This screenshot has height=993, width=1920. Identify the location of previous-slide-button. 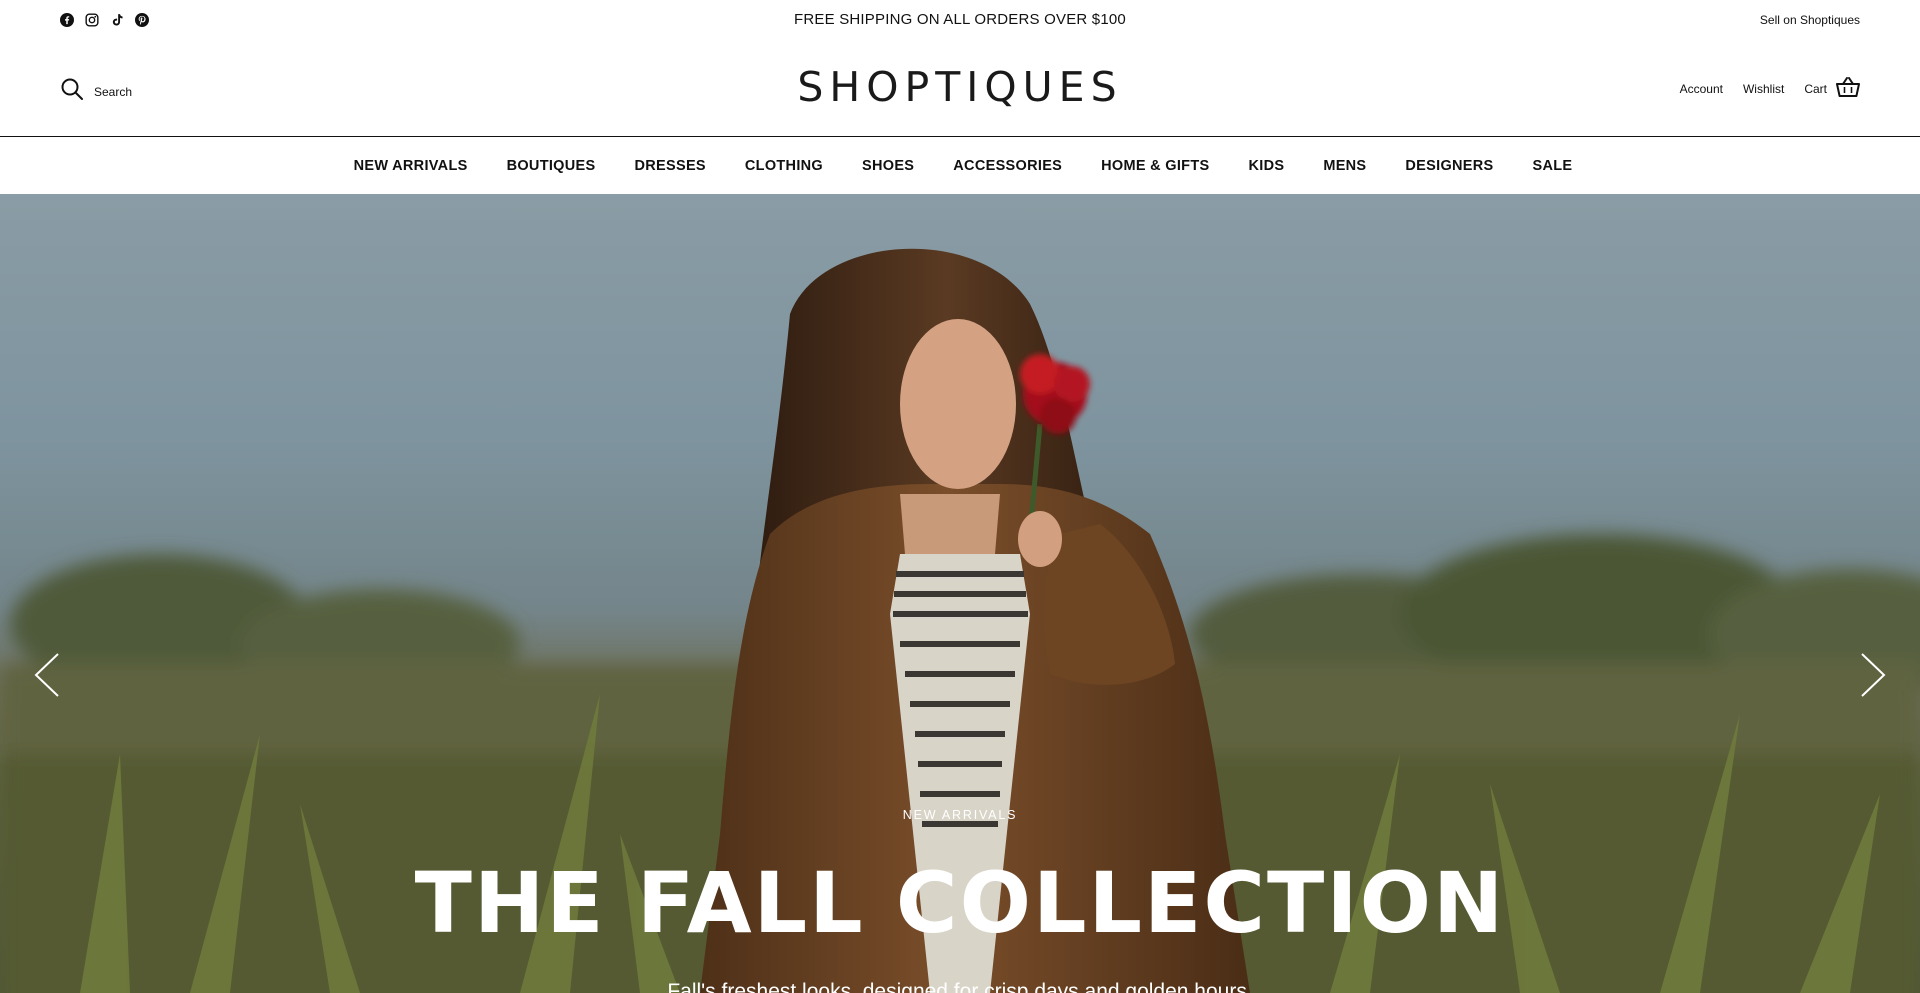
(47, 675).